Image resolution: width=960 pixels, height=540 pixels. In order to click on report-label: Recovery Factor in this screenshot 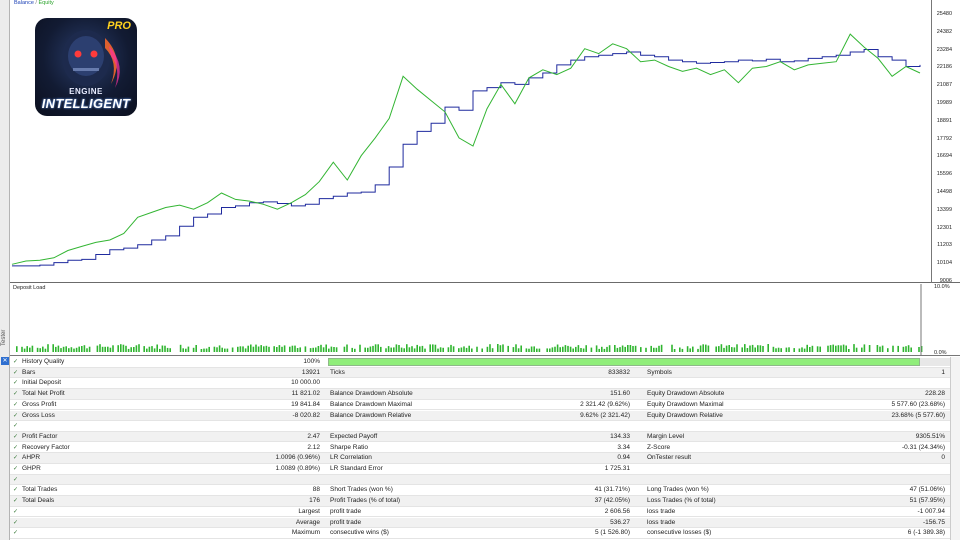, I will do `click(46, 447)`.